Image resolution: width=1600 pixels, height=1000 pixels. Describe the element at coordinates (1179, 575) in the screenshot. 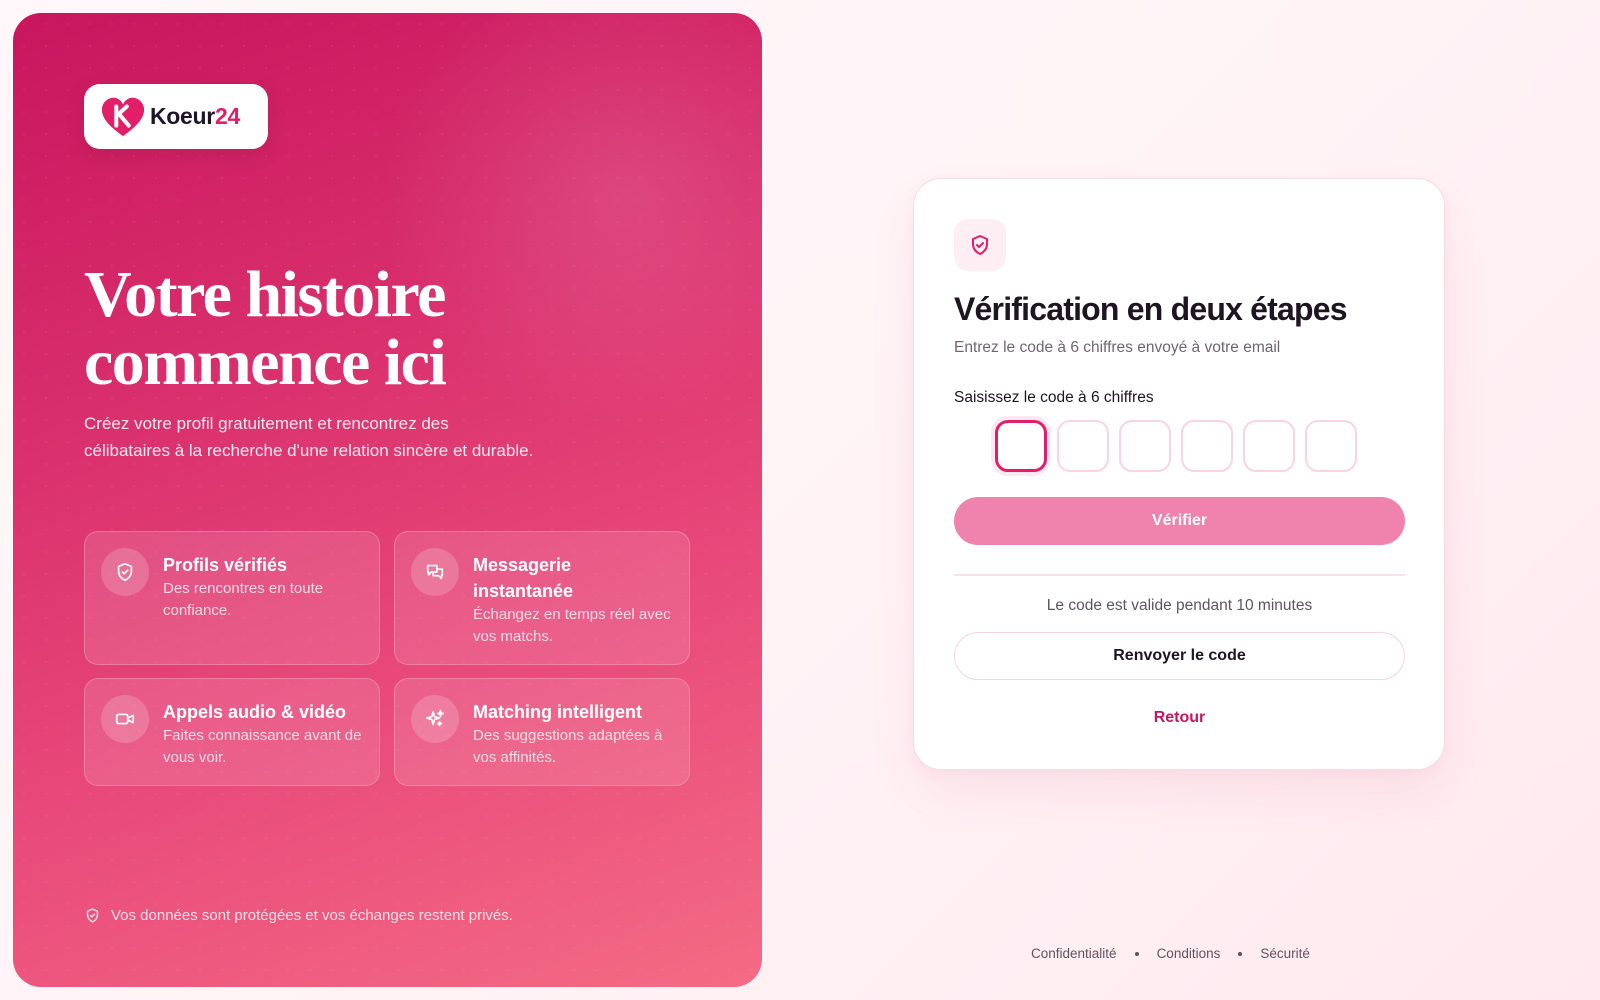

I see `divider` at that location.